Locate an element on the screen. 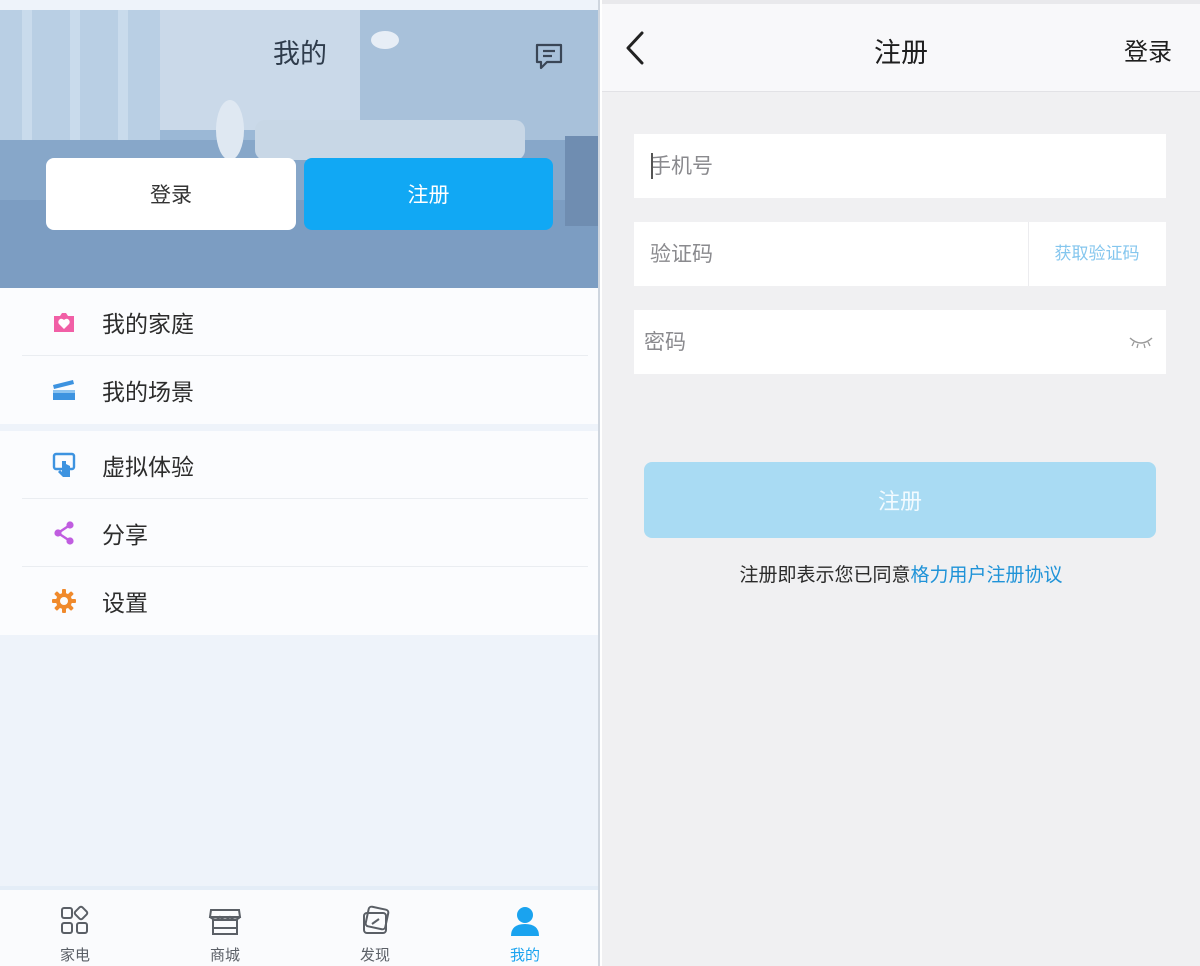  tab-appliances: 家电 is located at coordinates (75, 928).